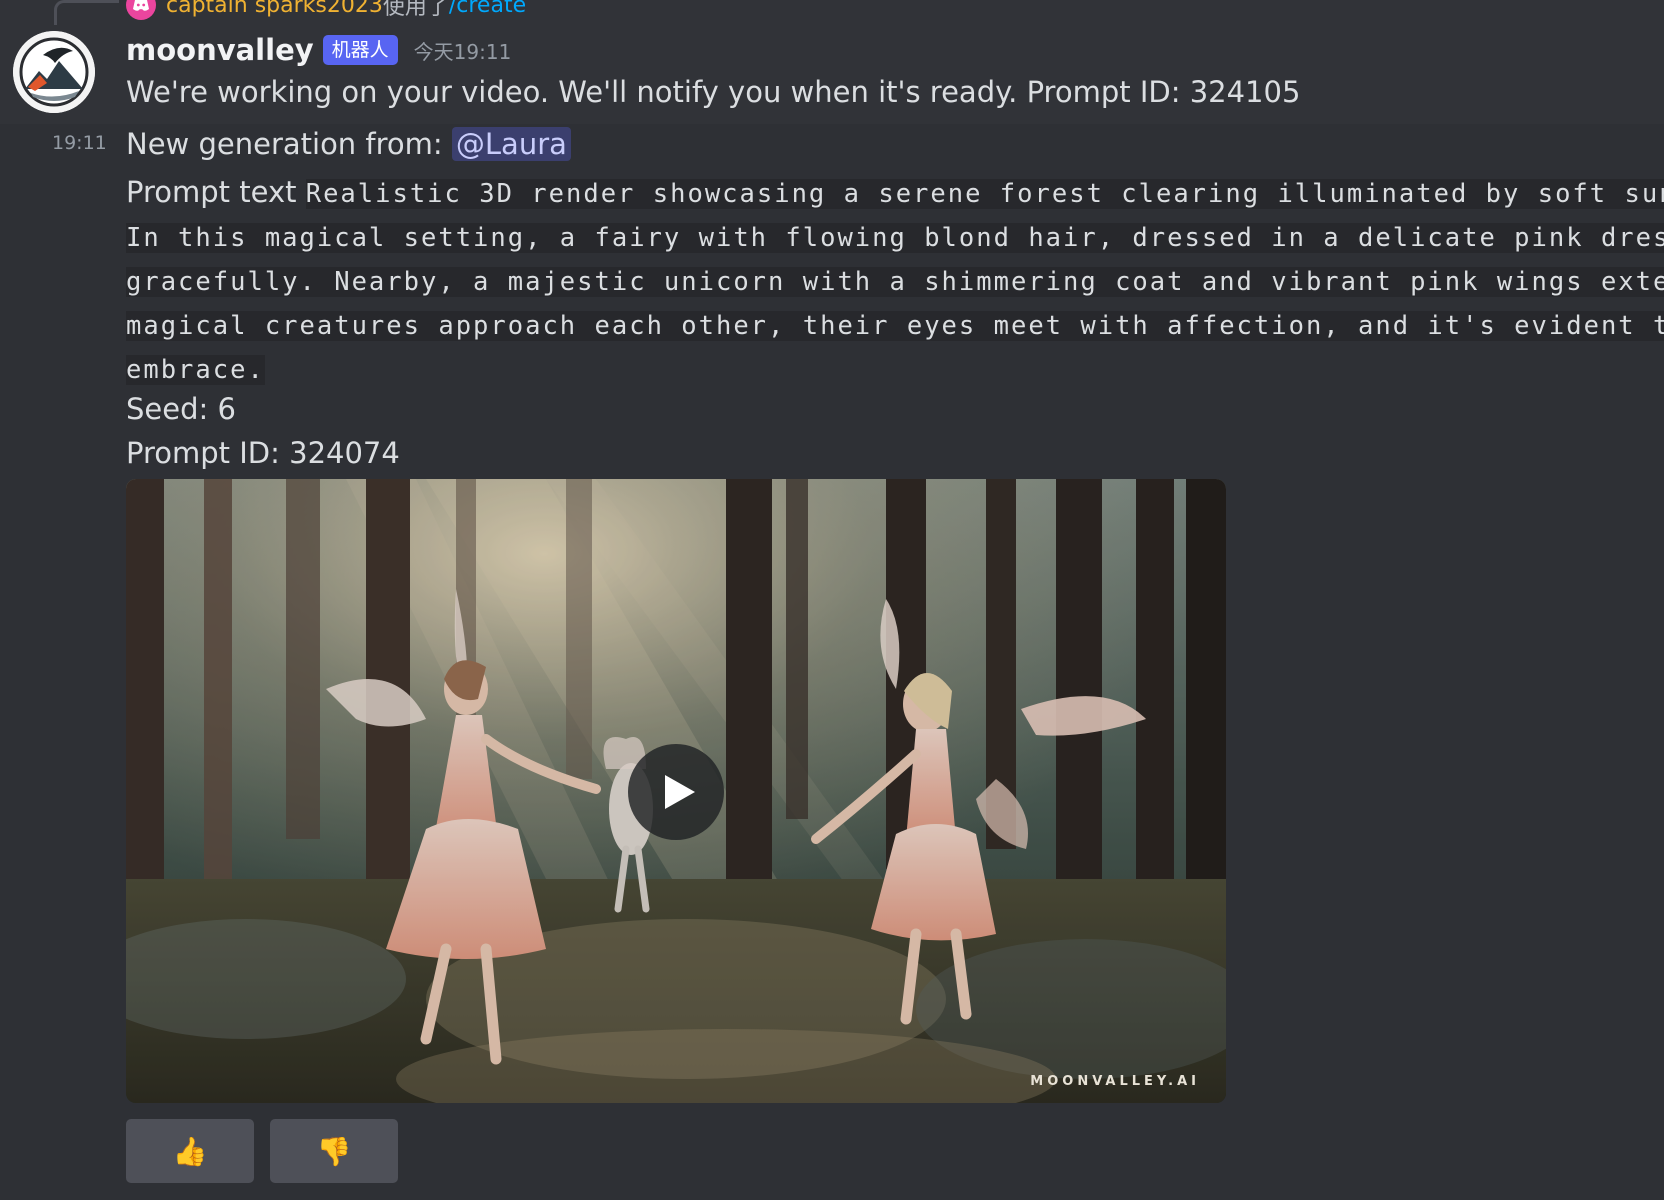  I want to click on generation-label: New generation from:, so click(284, 144).